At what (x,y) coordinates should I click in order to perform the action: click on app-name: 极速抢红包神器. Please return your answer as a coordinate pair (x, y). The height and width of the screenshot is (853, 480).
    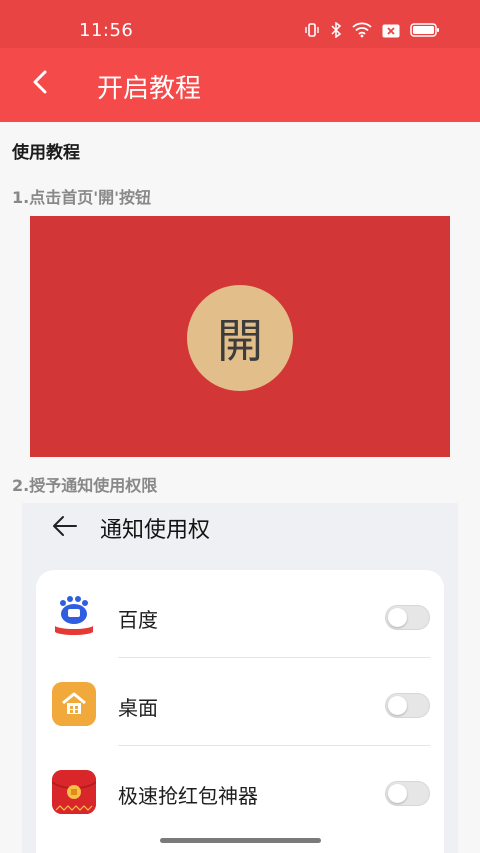
    Looking at the image, I should click on (188, 796).